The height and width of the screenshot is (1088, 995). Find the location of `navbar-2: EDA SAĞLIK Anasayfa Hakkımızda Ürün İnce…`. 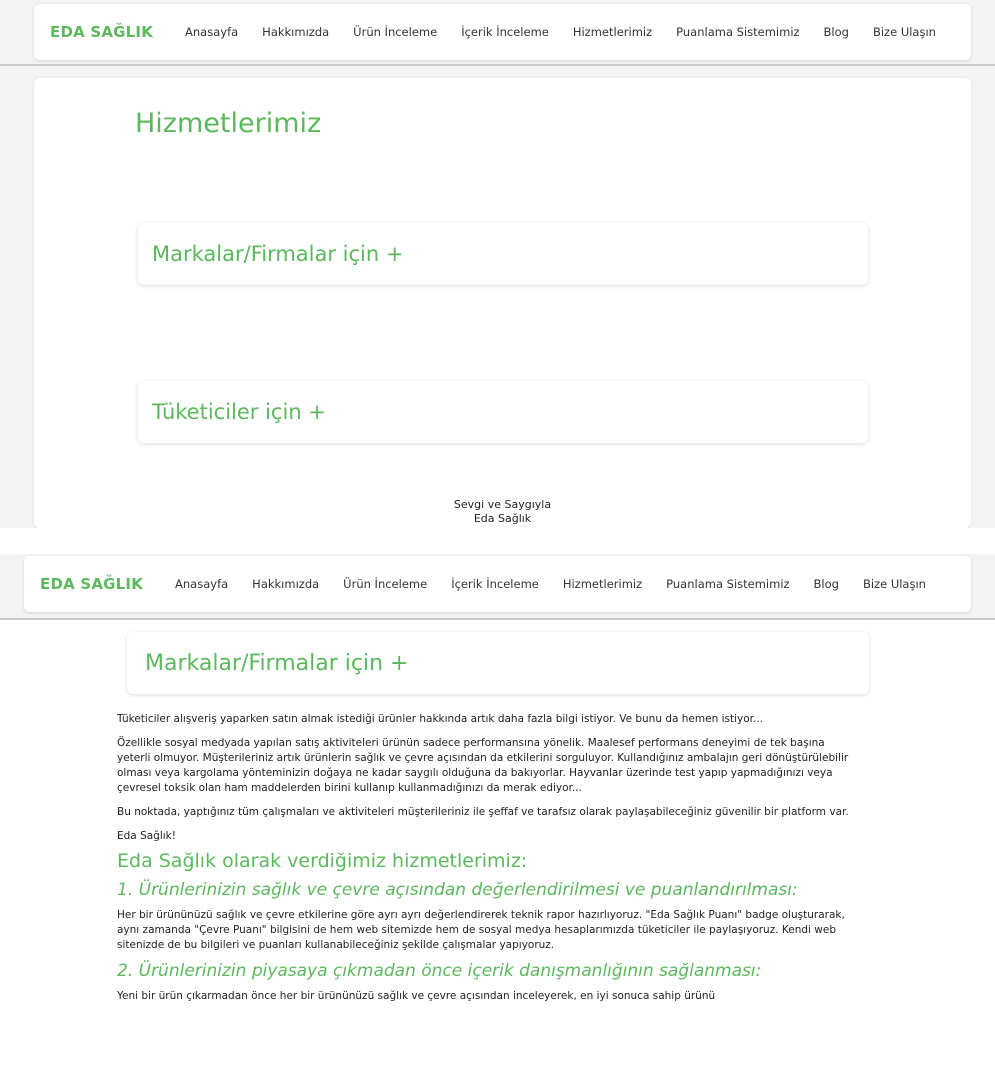

navbar-2: EDA SAĞLIK Anasayfa Hakkımızda Ürün İnce… is located at coordinates (497, 584).